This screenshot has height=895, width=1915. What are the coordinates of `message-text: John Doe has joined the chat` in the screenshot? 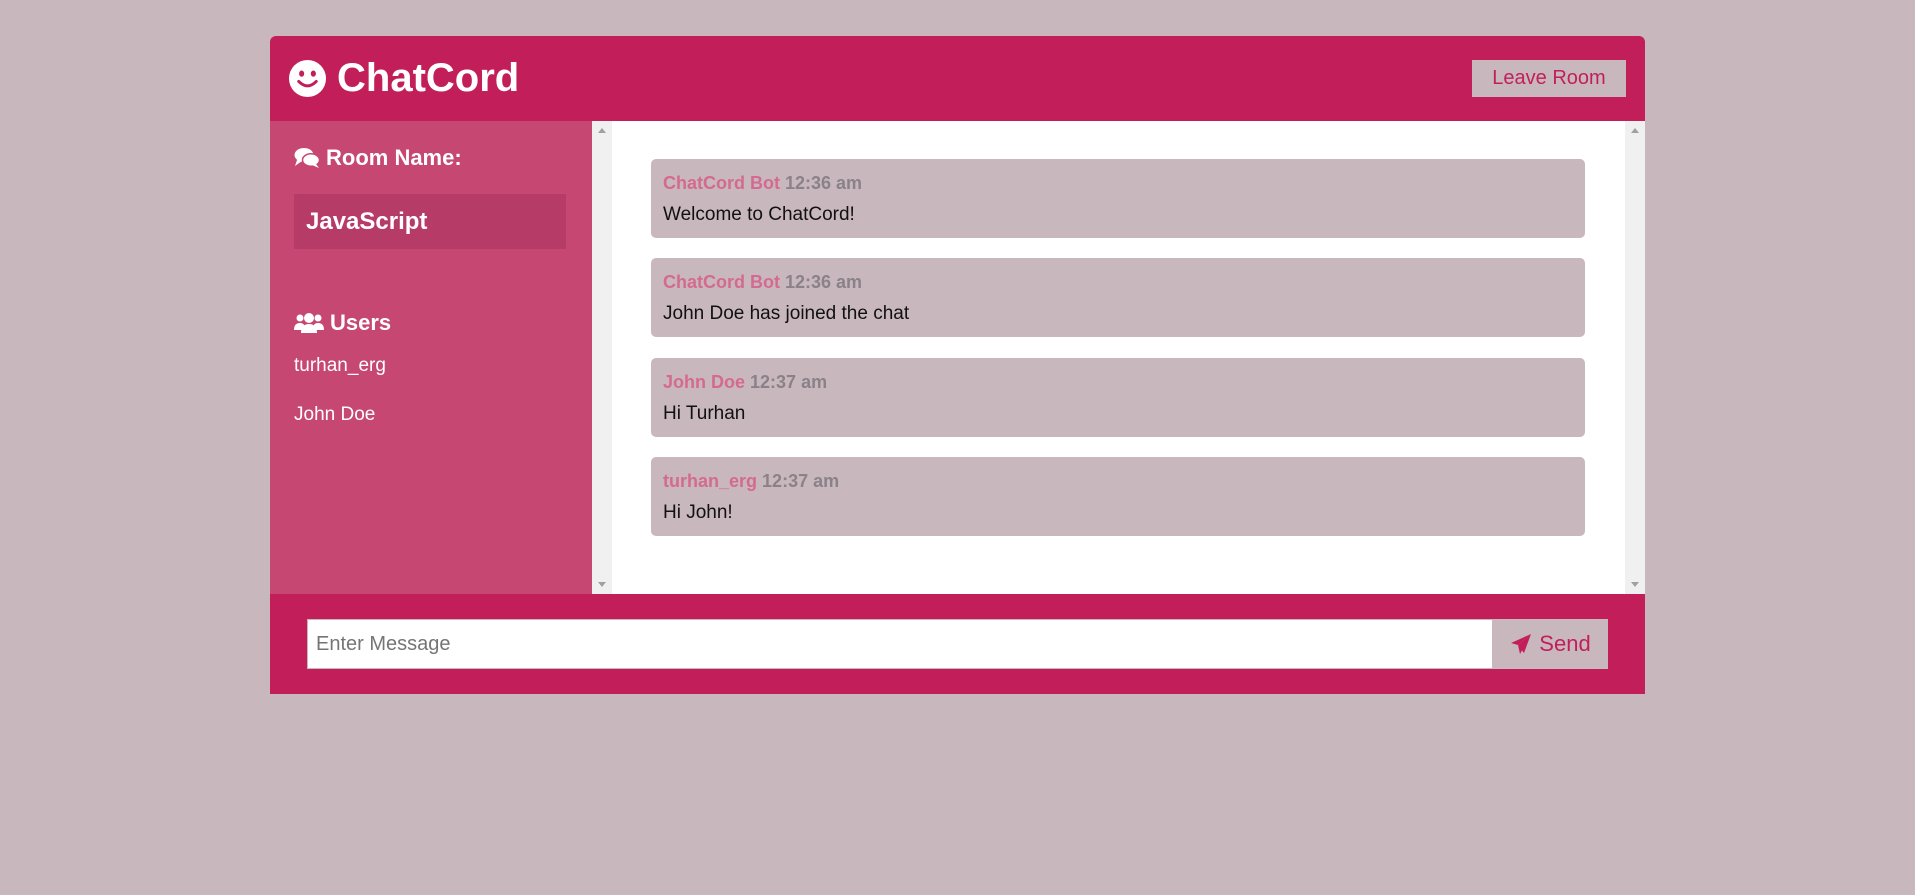 It's located at (786, 313).